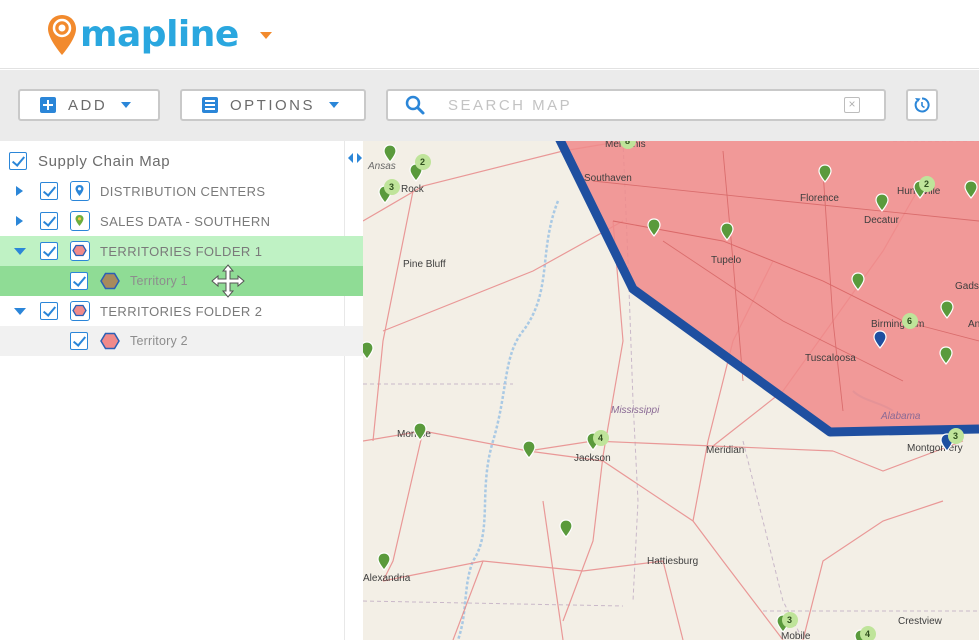  What do you see at coordinates (967, 286) in the screenshot?
I see `city-label: Gadsden` at bounding box center [967, 286].